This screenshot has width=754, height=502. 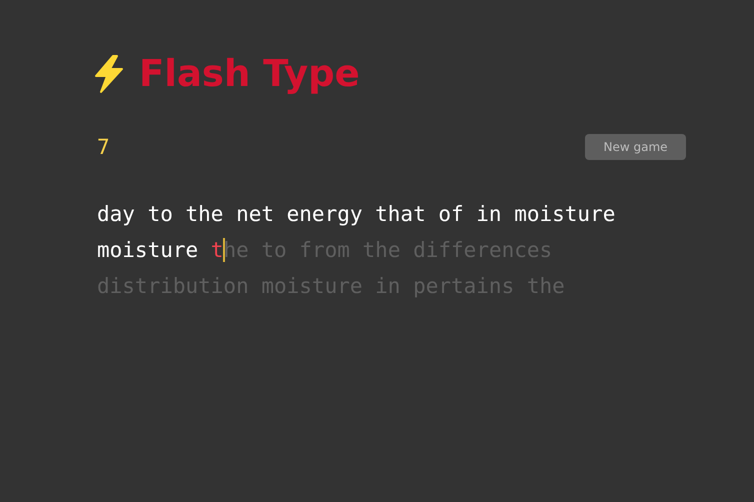 I want to click on new-game-button: New game, so click(x=635, y=147).